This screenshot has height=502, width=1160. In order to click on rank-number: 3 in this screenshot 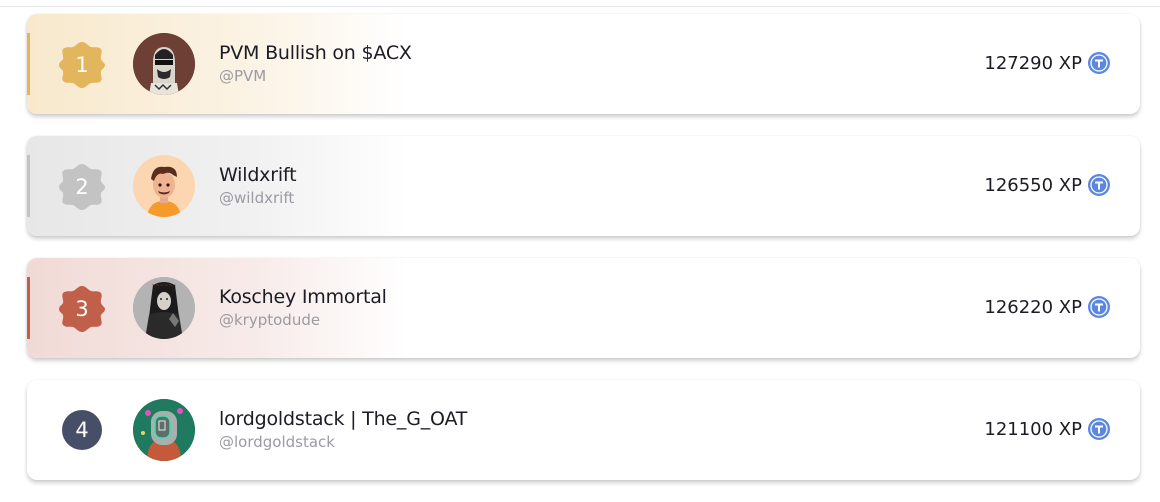, I will do `click(82, 309)`.